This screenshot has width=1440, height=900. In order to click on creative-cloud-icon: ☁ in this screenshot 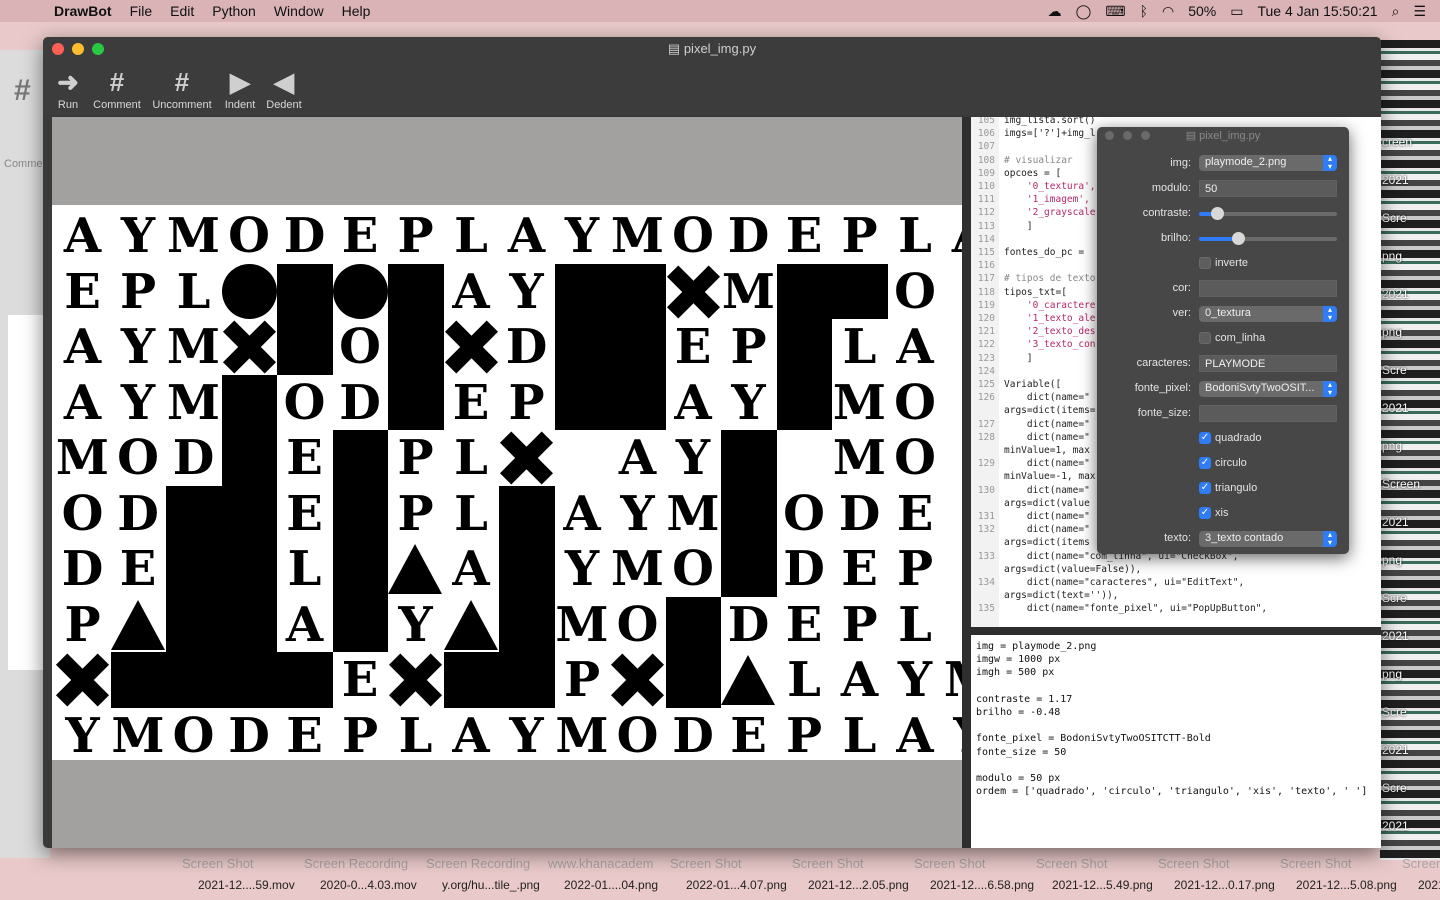, I will do `click(1055, 11)`.